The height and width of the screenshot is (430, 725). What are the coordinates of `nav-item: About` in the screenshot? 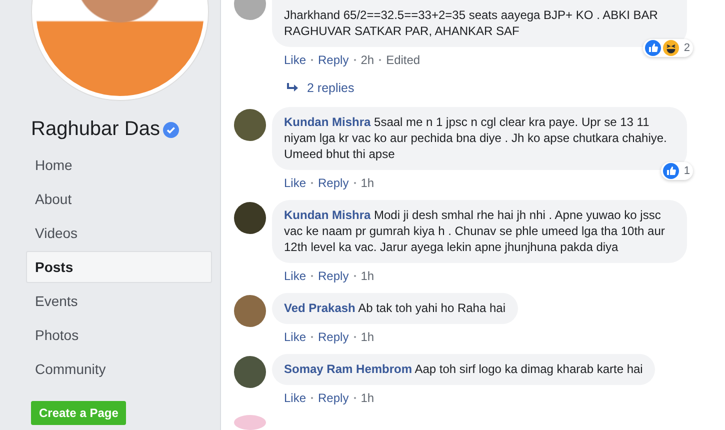 It's located at (119, 199).